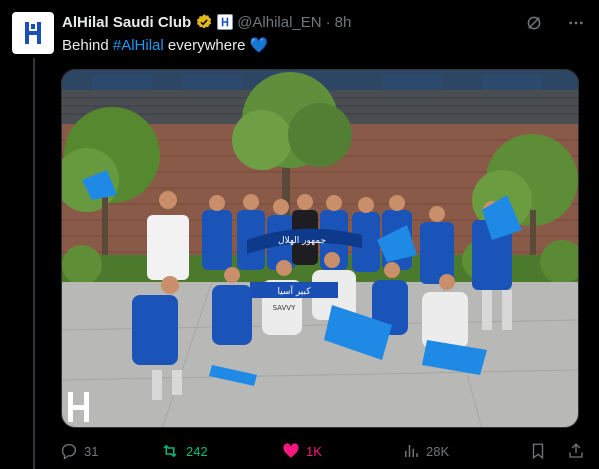  I want to click on verified-badge-icon, so click(204, 22).